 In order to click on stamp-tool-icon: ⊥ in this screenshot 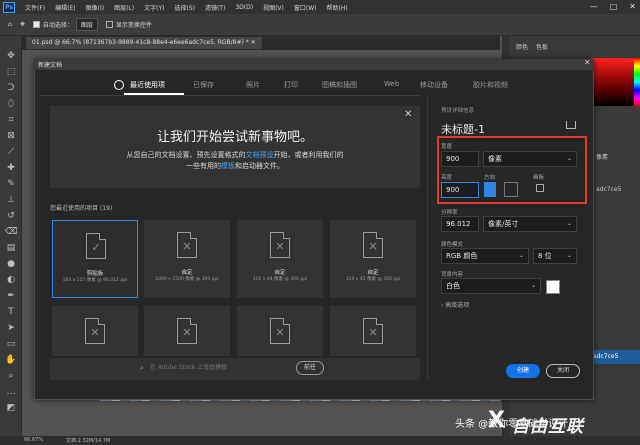, I will do `click(11, 200)`.